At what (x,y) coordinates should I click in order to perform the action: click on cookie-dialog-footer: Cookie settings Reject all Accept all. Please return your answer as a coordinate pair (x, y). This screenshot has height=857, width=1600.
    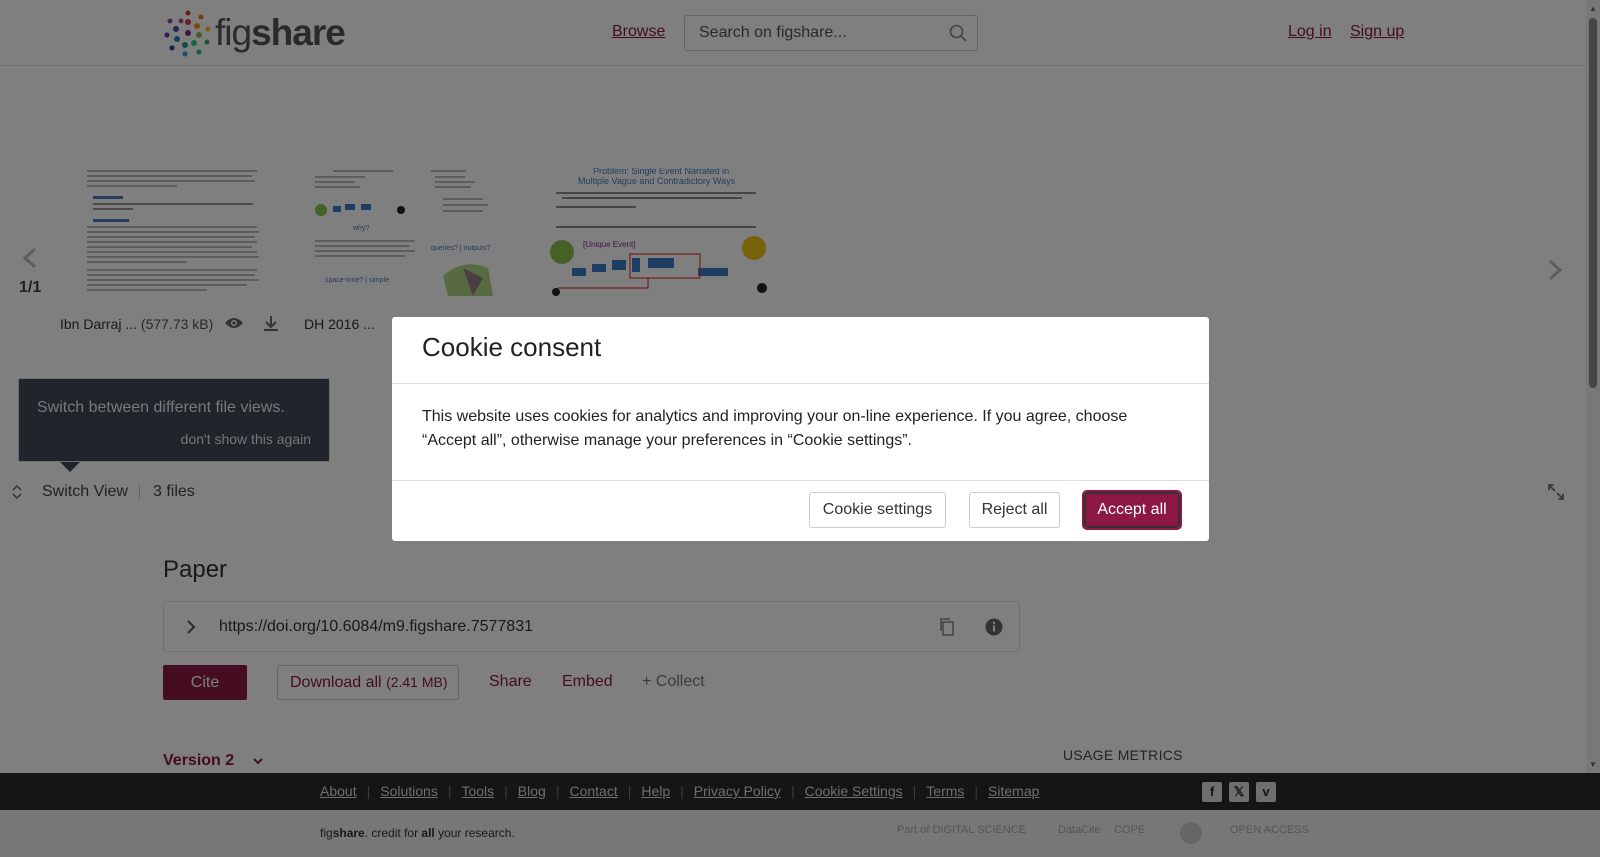
    Looking at the image, I should click on (800, 511).